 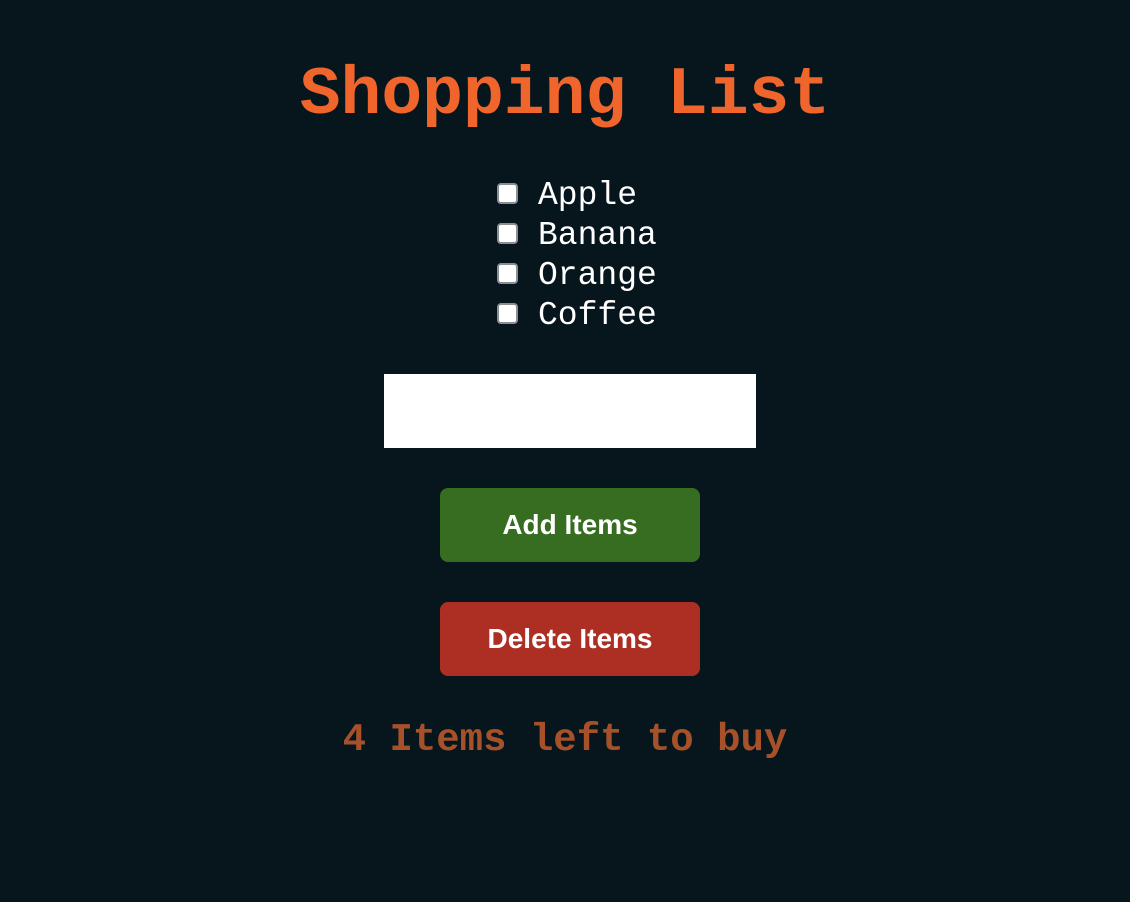 I want to click on list-item: Banana, so click(x=576, y=236).